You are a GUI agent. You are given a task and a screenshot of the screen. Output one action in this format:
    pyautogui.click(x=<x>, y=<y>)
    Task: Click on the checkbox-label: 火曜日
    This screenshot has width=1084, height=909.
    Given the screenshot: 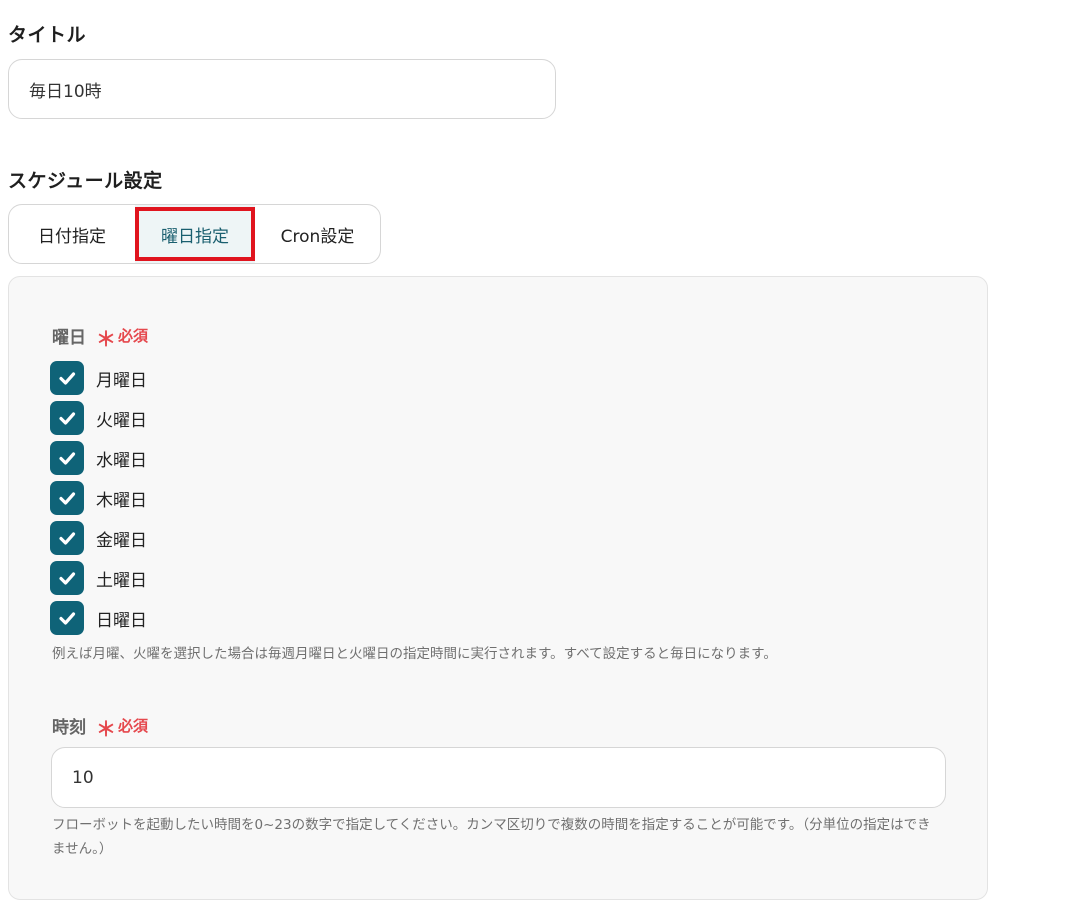 What is the action you would take?
    pyautogui.click(x=121, y=420)
    